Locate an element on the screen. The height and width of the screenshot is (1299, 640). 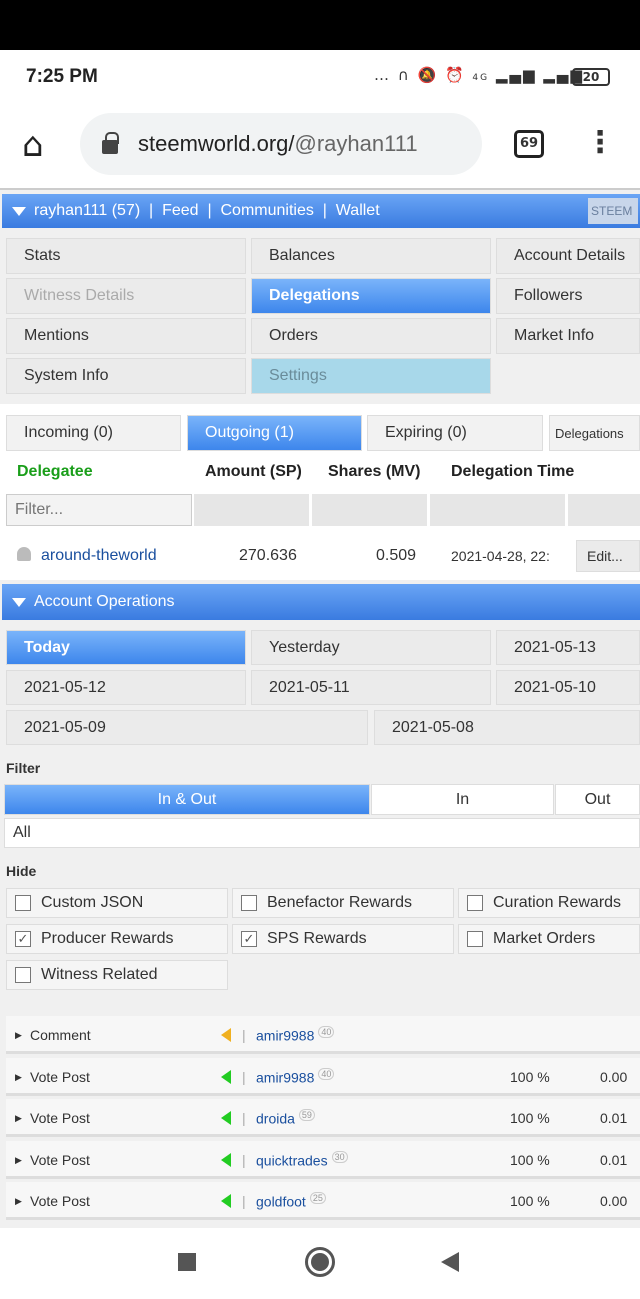
date-button: 2021-05-11 is located at coordinates (371, 687).